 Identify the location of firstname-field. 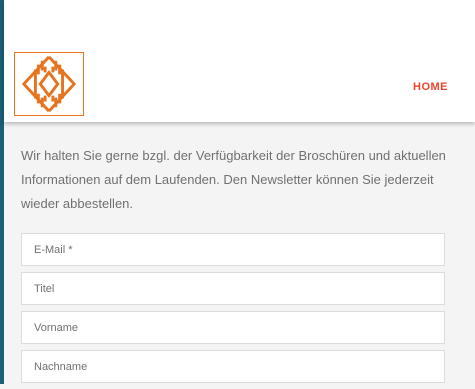
(233, 327).